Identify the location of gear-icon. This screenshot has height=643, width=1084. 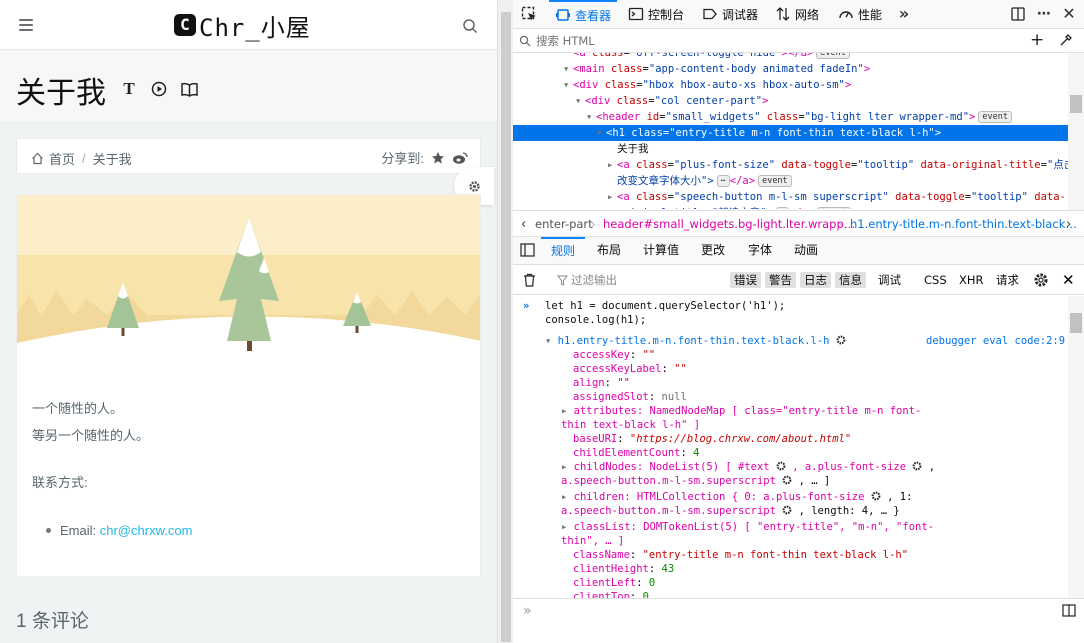
(1041, 280).